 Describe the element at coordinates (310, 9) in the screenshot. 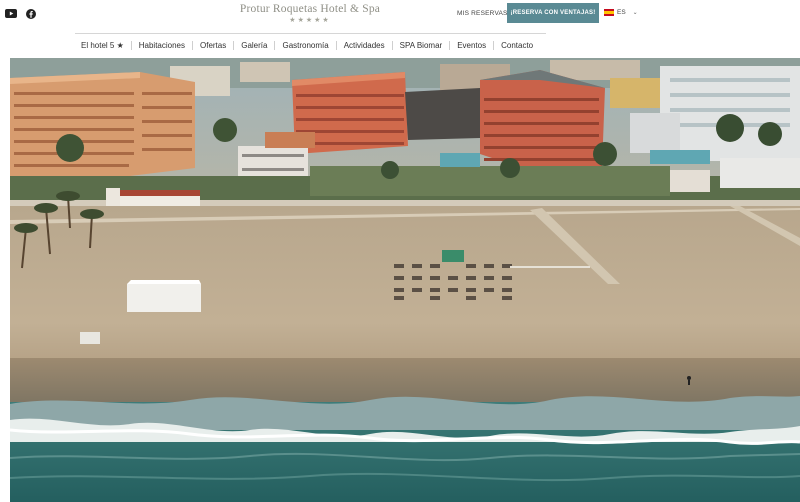

I see `brand-name: Protur Roquetas Hotel & Spa` at that location.